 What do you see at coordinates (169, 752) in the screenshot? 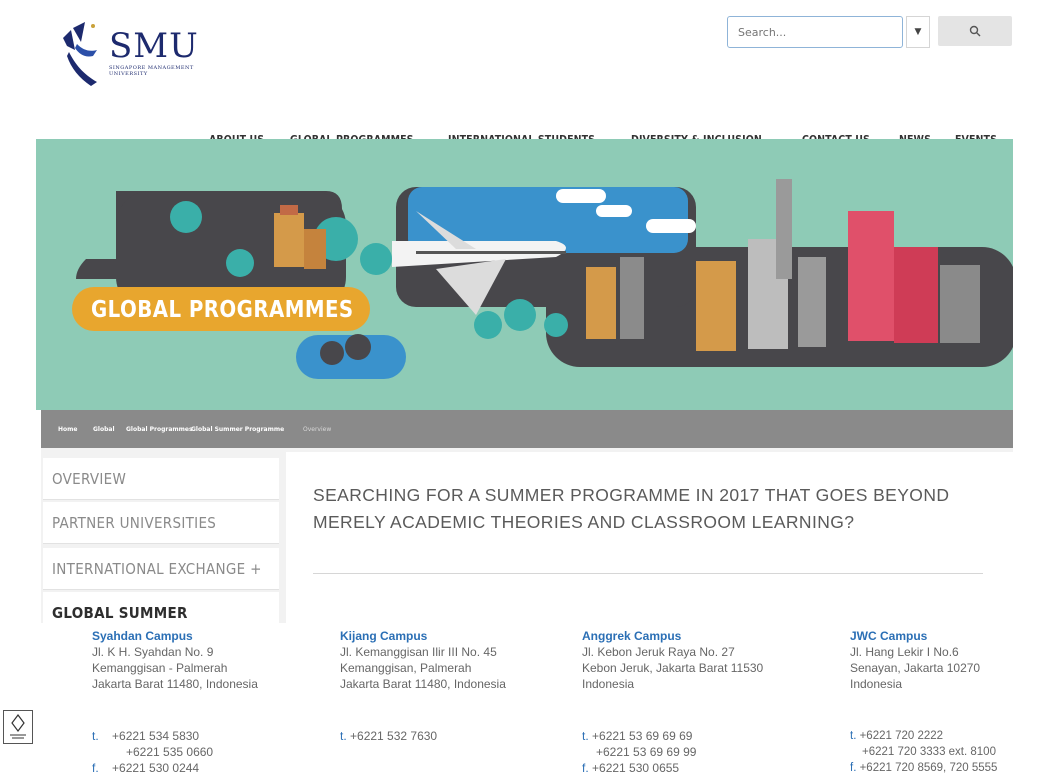
I see `phone-number: +6221 535 0660` at bounding box center [169, 752].